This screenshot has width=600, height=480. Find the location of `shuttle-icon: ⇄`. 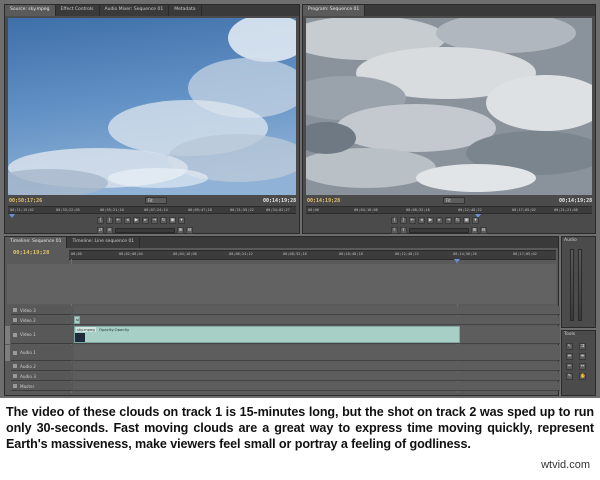

shuttle-icon: ⇄ is located at coordinates (100, 230).